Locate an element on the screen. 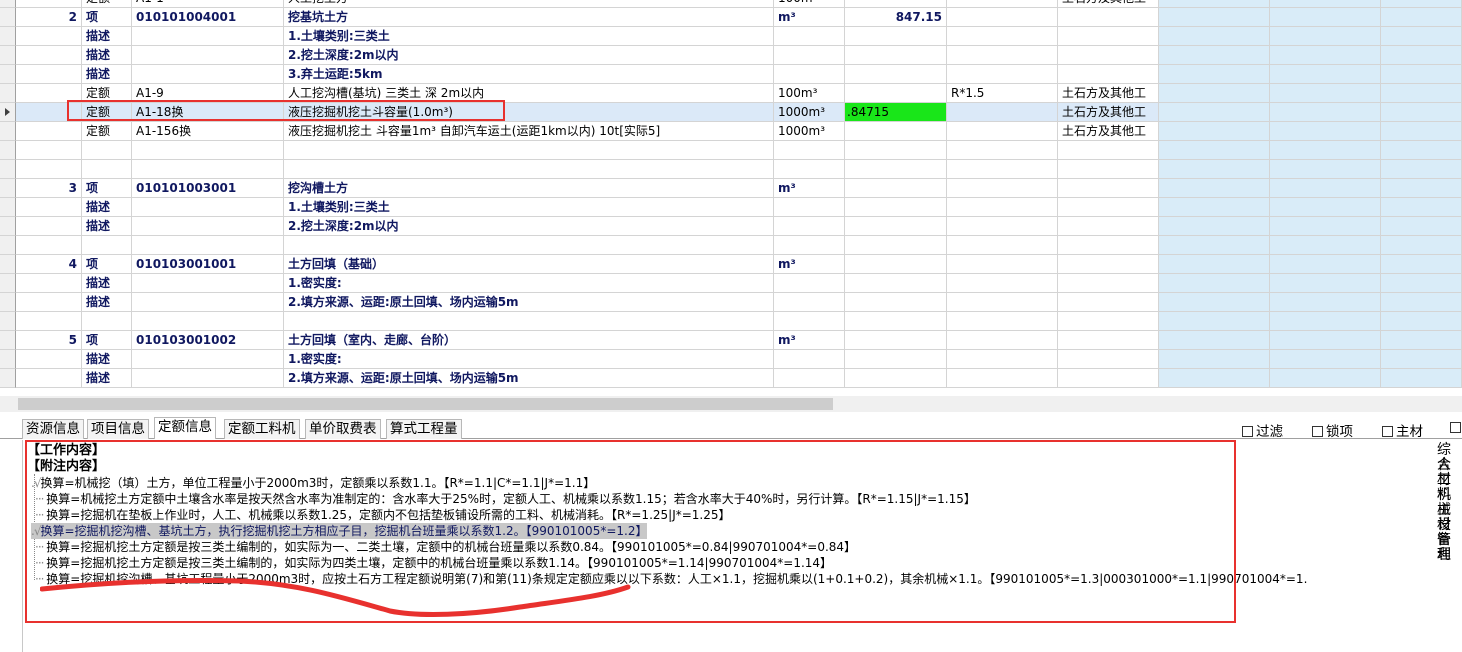 This screenshot has width=1462, height=652. tab-project-info: 项目信息 is located at coordinates (118, 429).